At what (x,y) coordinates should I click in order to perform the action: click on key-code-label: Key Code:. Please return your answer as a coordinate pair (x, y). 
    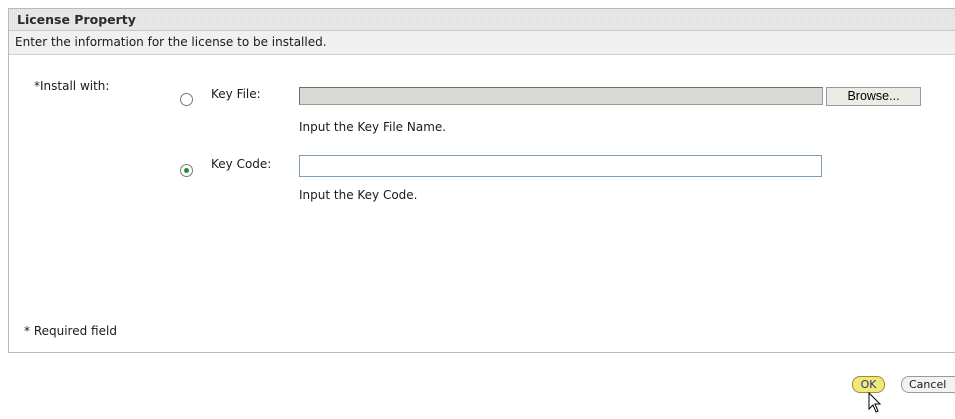
    Looking at the image, I should click on (241, 164).